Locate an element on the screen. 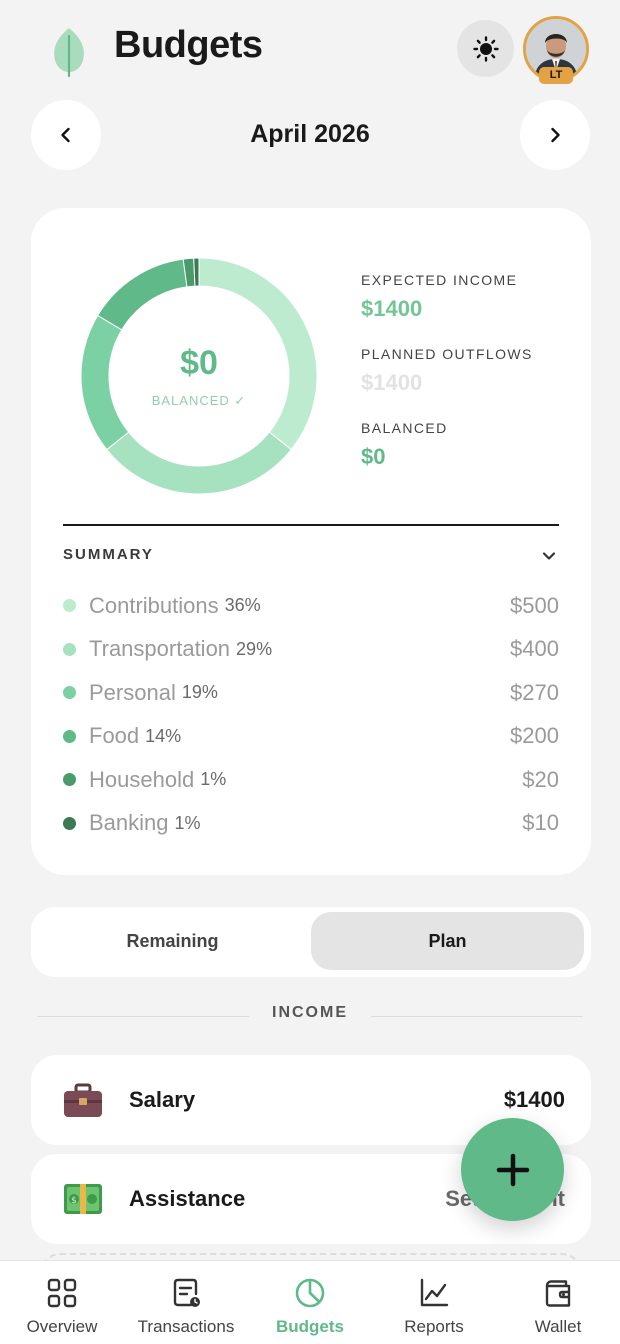 This screenshot has height=1344, width=620. income-amount: $1400 is located at coordinates (534, 1099).